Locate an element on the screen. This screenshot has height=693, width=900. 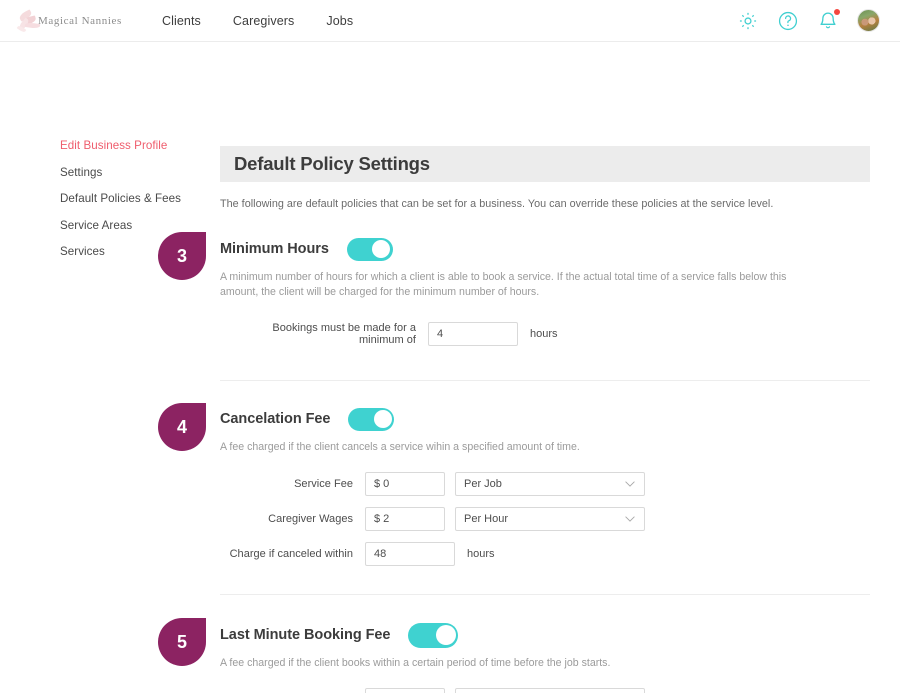
sidebar-item-default-policies-fees: Default Policies & Fees is located at coordinates (135, 199).